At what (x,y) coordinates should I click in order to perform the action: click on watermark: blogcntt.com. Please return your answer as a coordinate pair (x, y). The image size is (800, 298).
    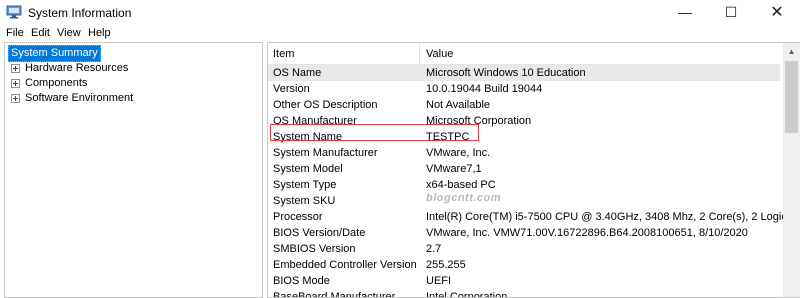
    Looking at the image, I should click on (464, 198).